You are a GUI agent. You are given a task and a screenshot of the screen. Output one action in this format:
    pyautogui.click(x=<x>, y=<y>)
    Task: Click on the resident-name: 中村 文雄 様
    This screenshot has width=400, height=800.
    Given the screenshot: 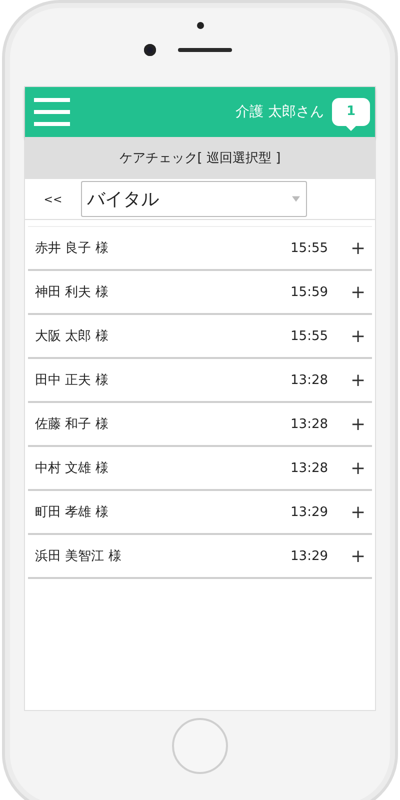 What is the action you would take?
    pyautogui.click(x=72, y=468)
    